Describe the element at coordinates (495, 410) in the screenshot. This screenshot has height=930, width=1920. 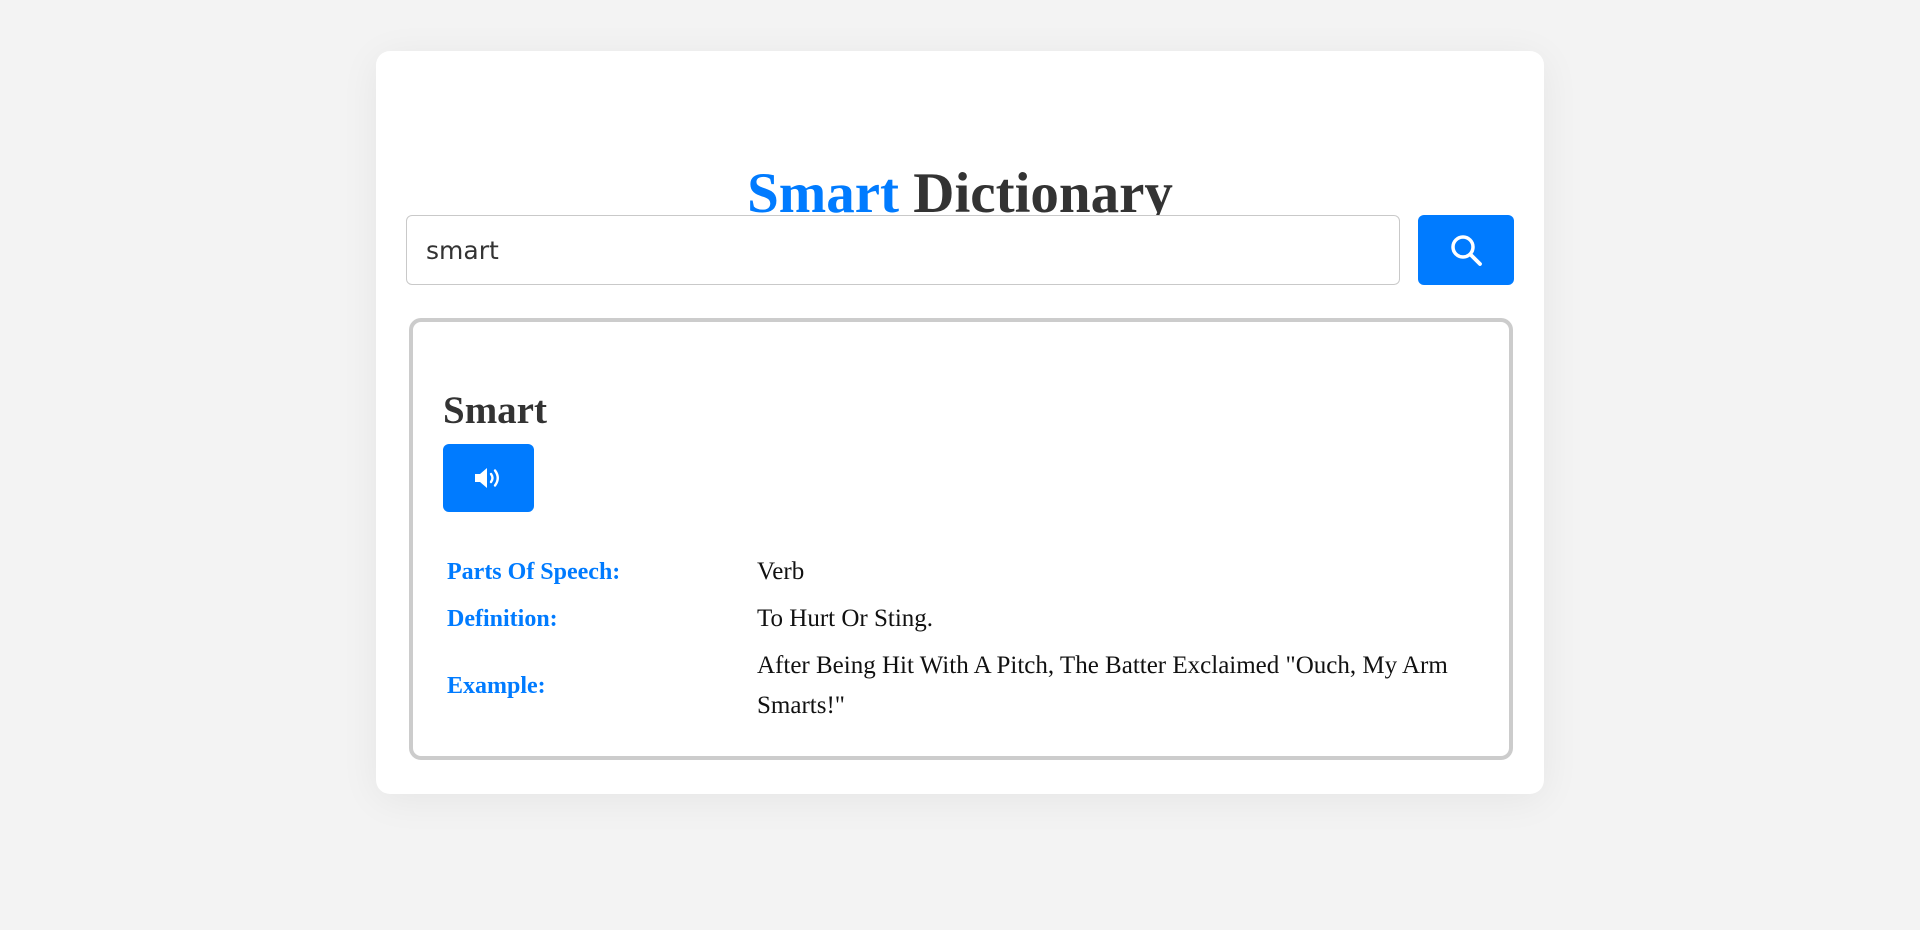
I see `word-title: Smart` at that location.